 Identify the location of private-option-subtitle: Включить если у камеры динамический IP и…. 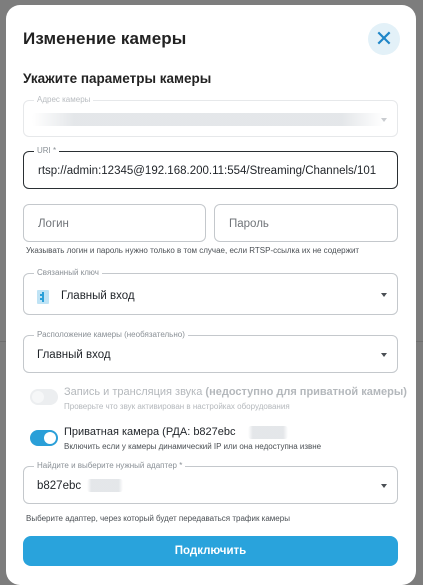
(193, 446).